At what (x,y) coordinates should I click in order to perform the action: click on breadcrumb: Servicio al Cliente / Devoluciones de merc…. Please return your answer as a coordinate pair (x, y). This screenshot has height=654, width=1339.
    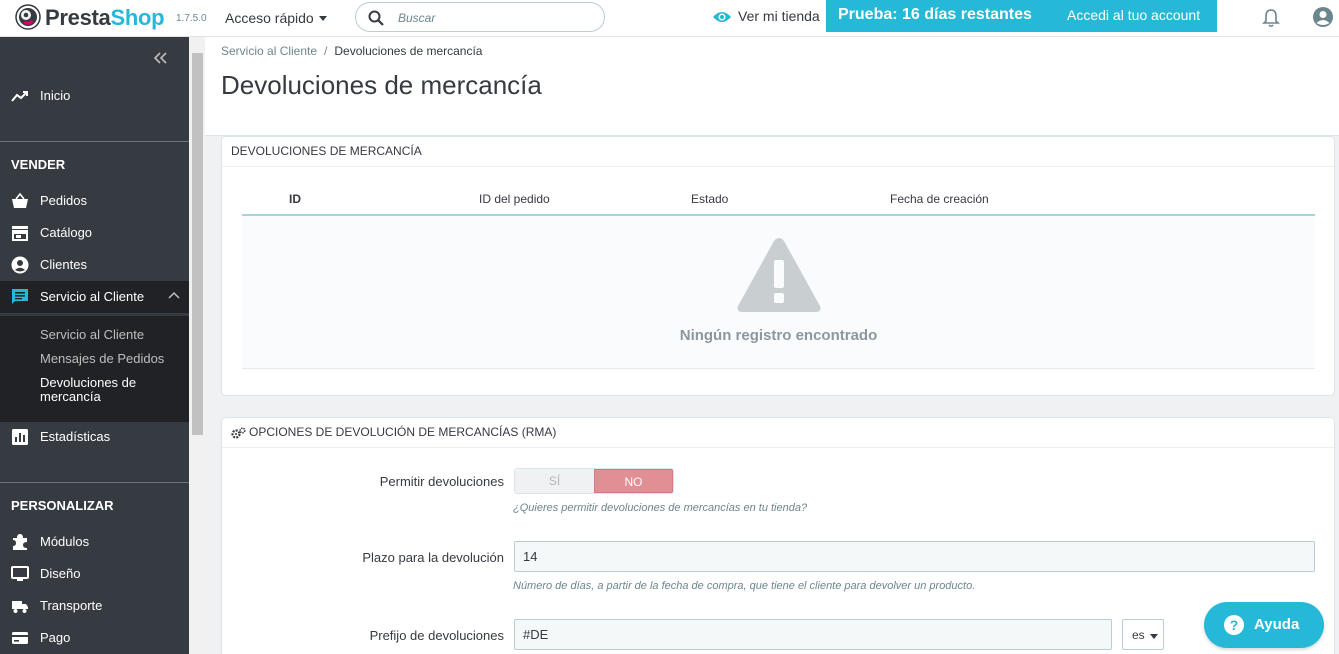
    Looking at the image, I should click on (351, 51).